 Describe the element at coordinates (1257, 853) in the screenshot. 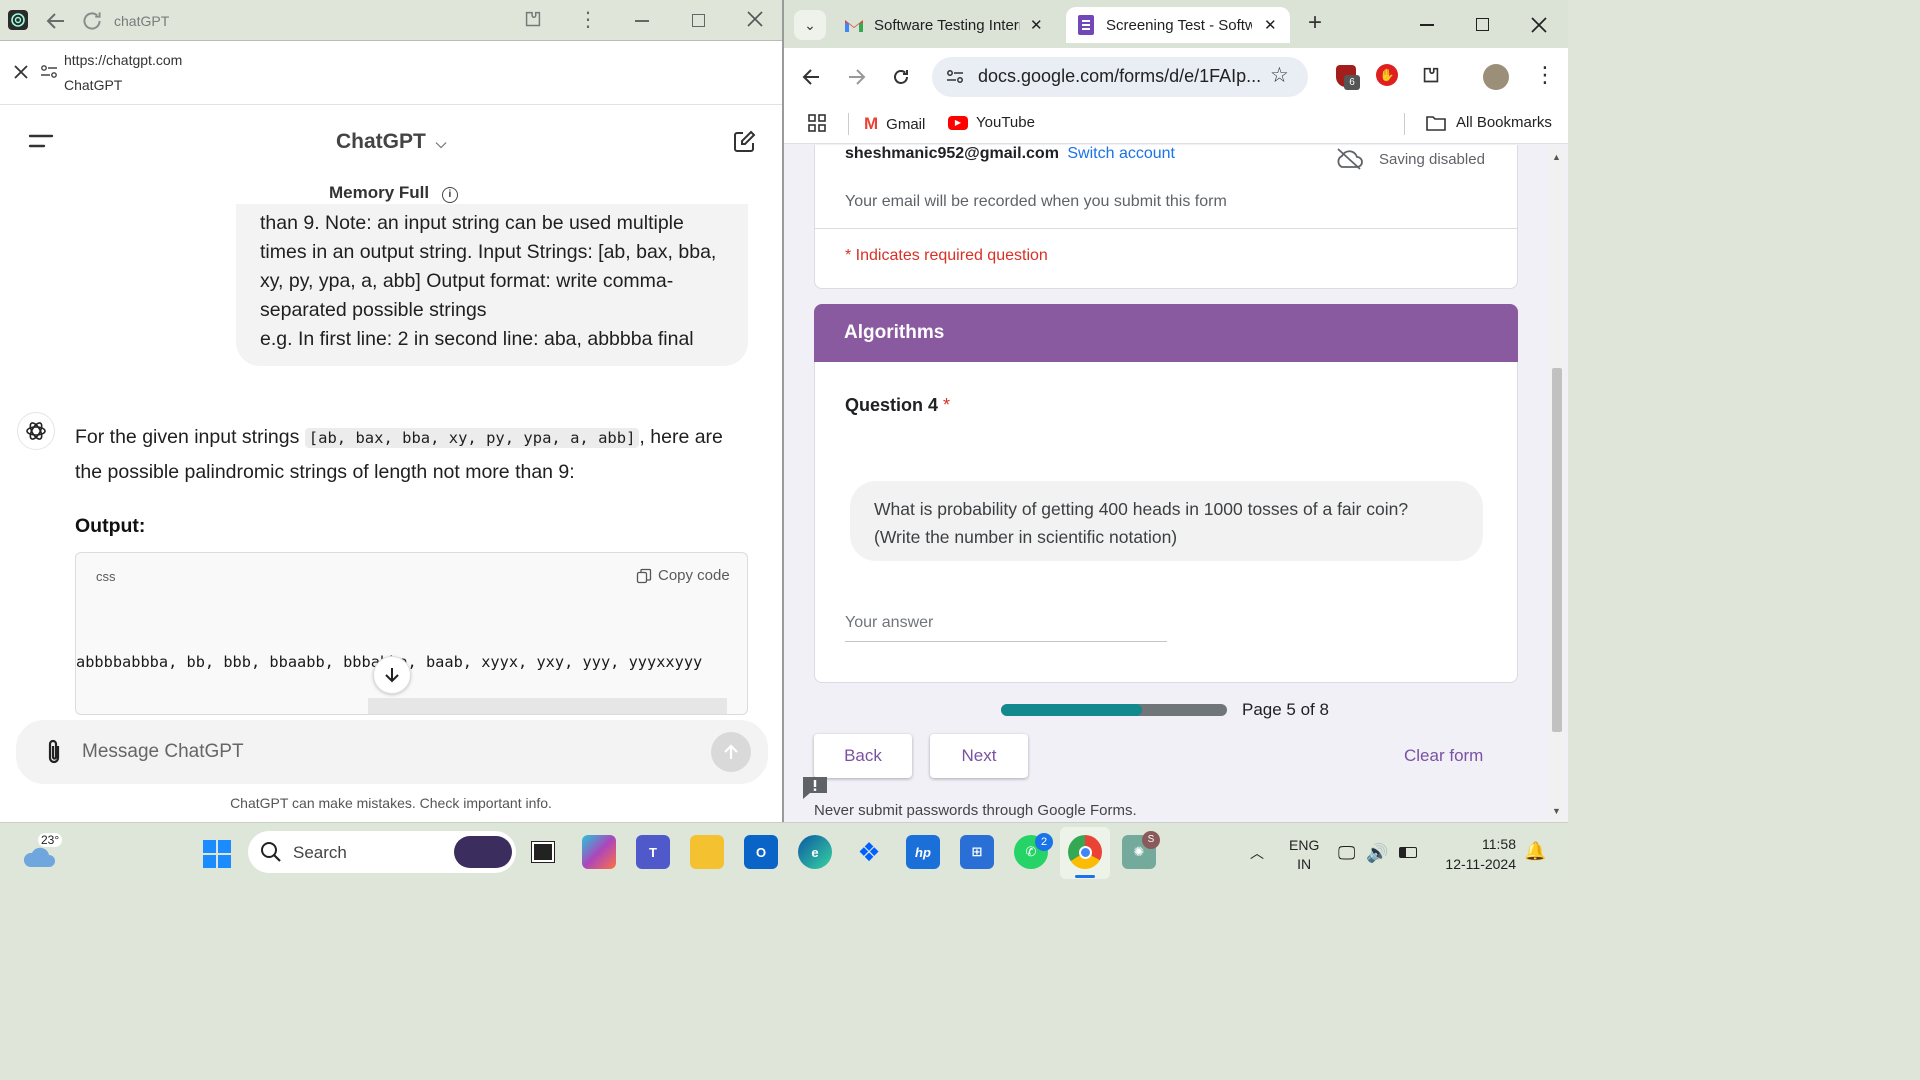

I see `chevron-up-icon: ︿` at that location.